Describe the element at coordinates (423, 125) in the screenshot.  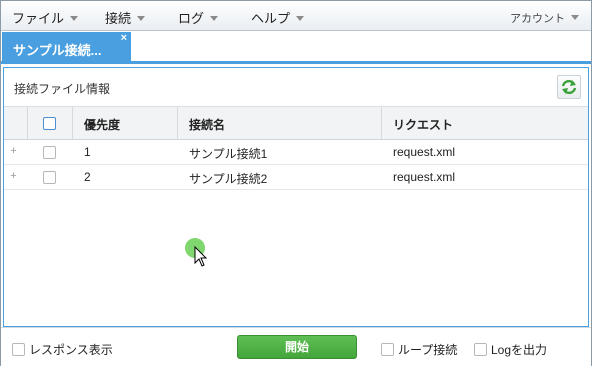
I see `column-request-label: リクエスト` at that location.